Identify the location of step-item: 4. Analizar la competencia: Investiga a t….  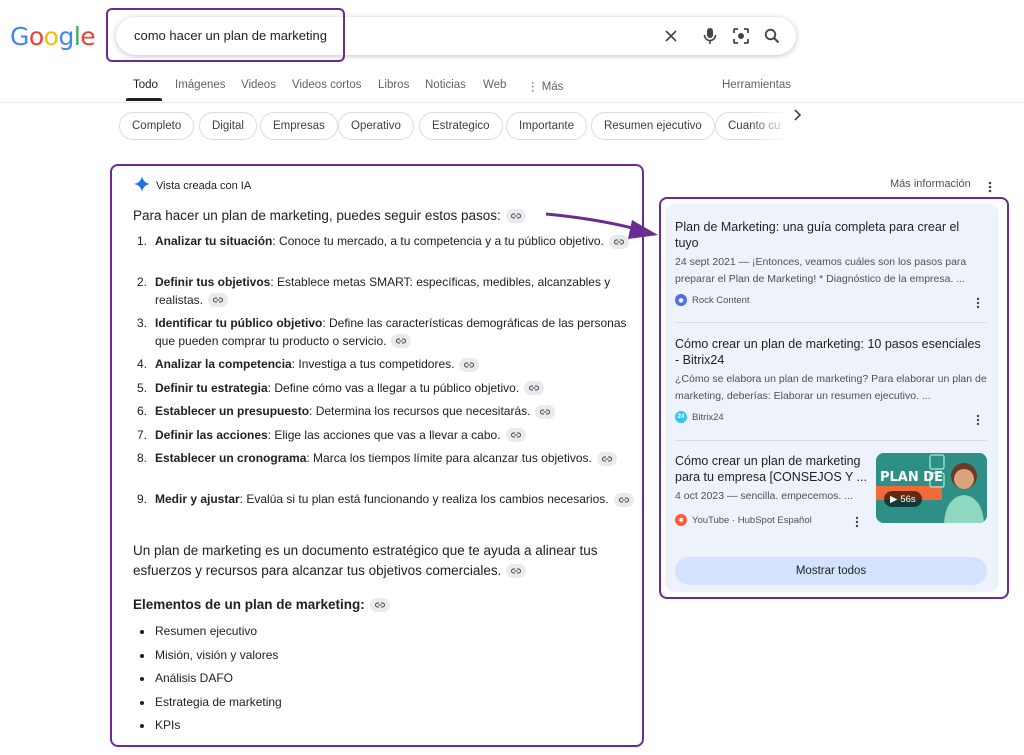
(387, 368).